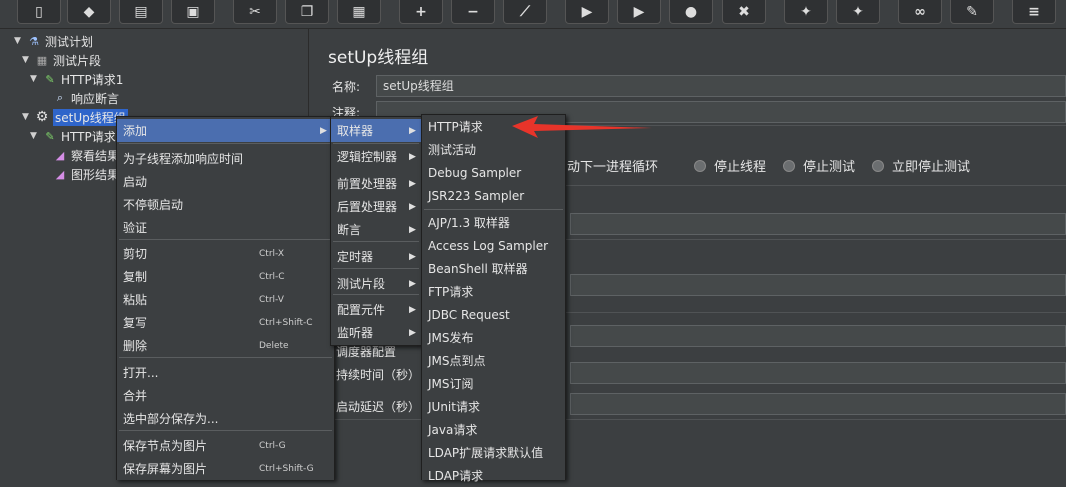 The image size is (1066, 487). I want to click on context-menu-item: 保存节点为图片 Ctrl-G, so click(225, 445).